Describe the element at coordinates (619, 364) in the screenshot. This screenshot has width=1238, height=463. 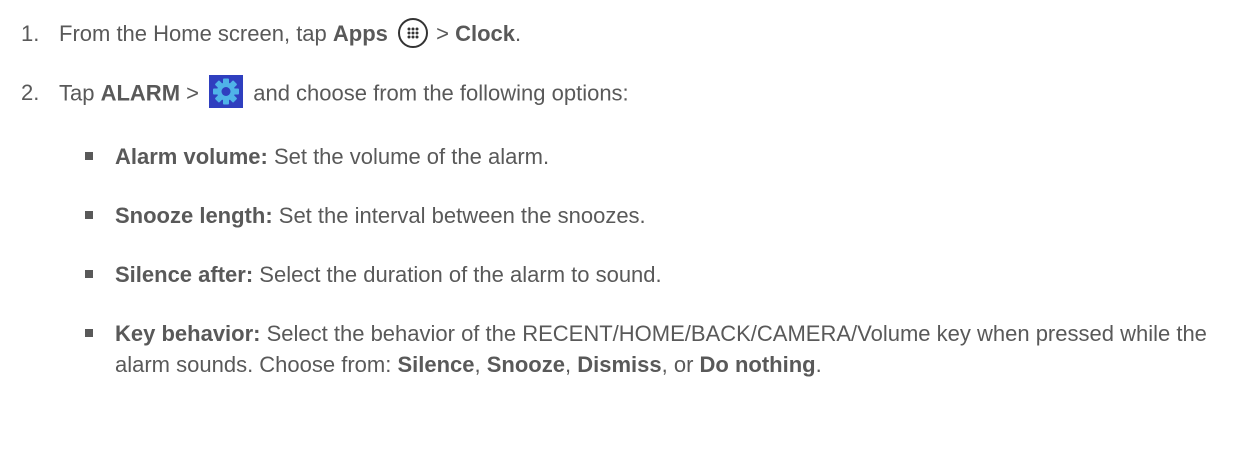
I see `choice-dismiss: Dismiss` at that location.